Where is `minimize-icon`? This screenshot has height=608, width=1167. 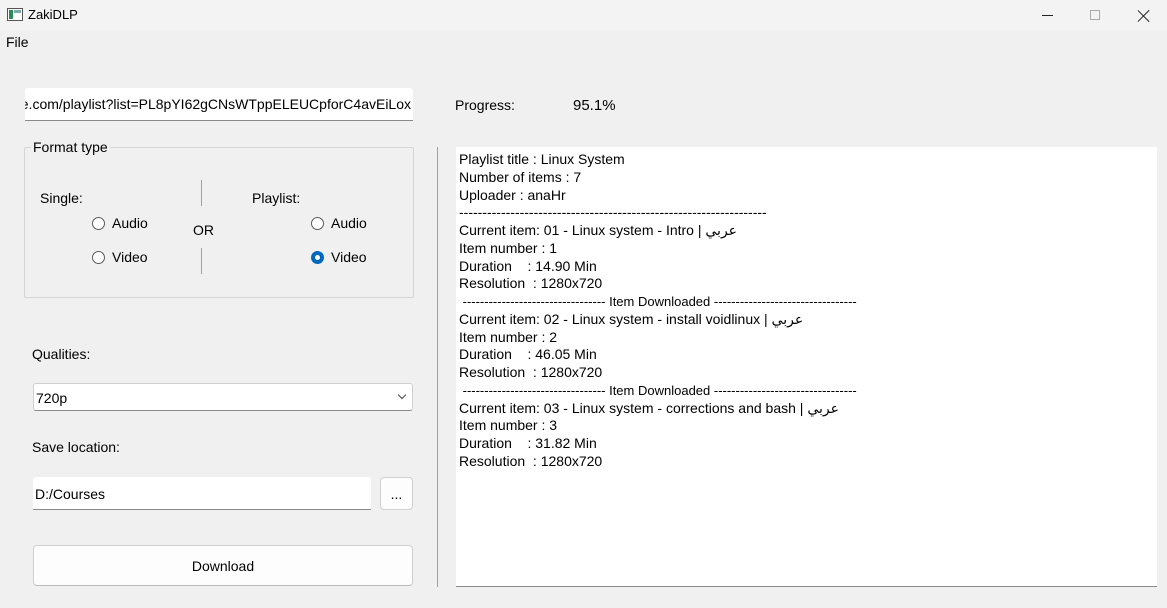 minimize-icon is located at coordinates (1047, 15).